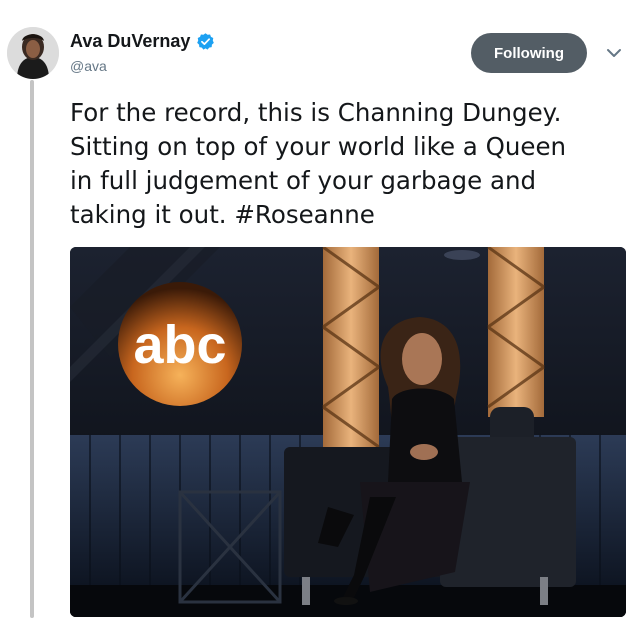  I want to click on thread-line, so click(32, 349).